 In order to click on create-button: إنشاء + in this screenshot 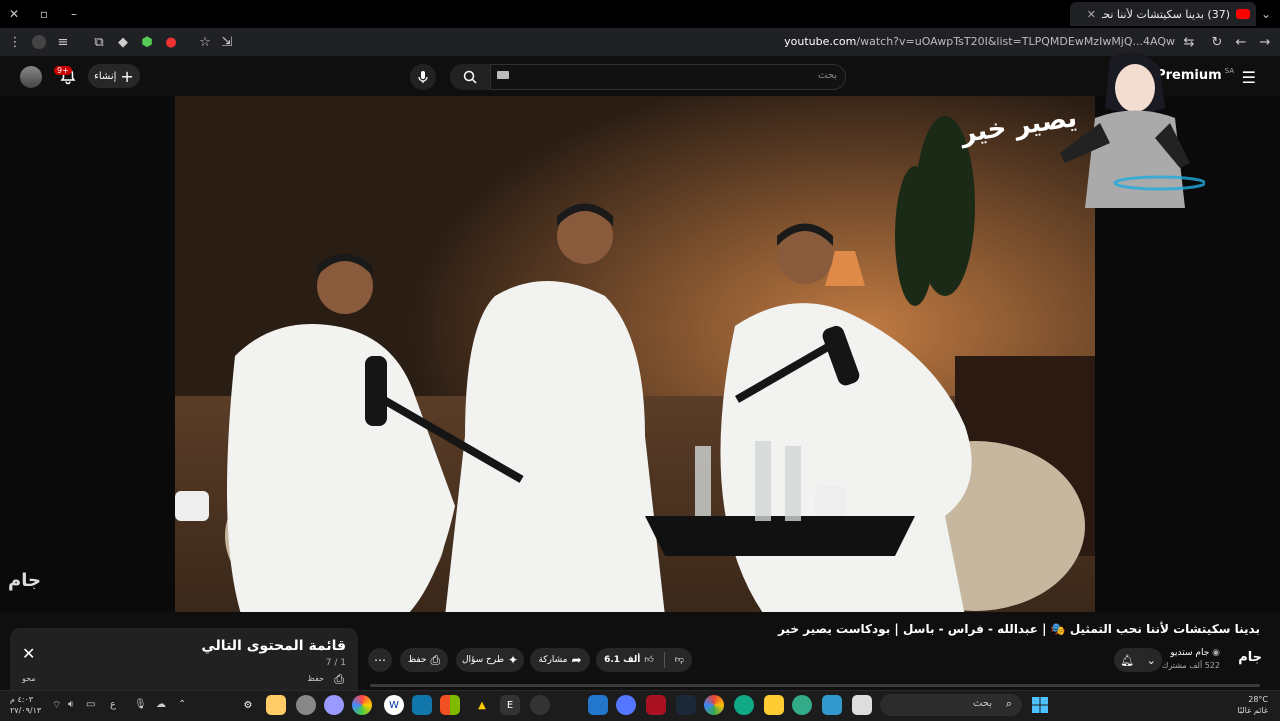, I will do `click(114, 76)`.